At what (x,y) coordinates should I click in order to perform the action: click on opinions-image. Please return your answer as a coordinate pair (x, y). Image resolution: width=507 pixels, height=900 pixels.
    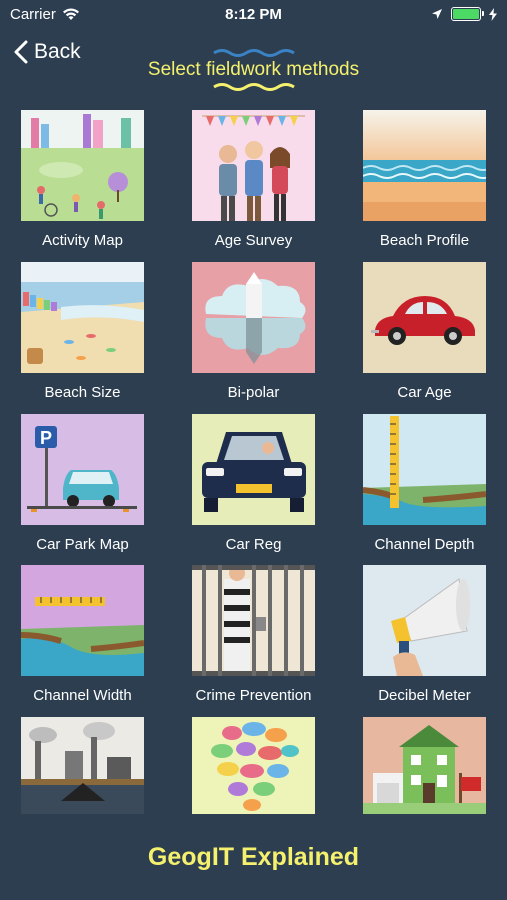
    Looking at the image, I should click on (253, 765).